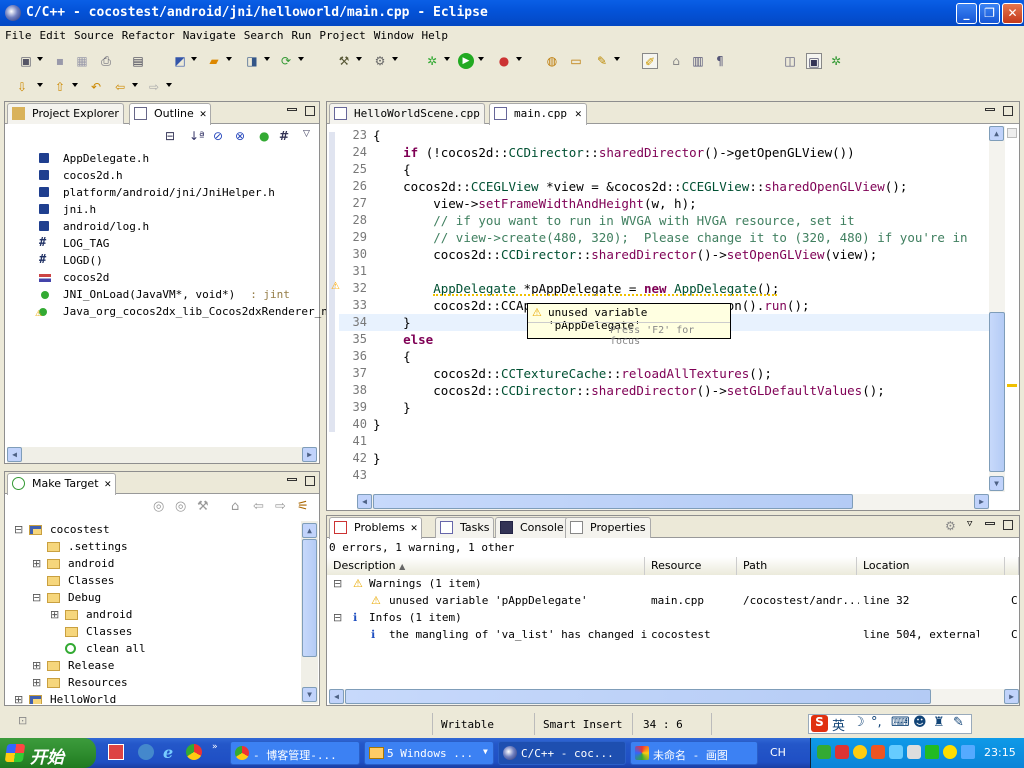  I want to click on language-indicator: CH, so click(778, 752).